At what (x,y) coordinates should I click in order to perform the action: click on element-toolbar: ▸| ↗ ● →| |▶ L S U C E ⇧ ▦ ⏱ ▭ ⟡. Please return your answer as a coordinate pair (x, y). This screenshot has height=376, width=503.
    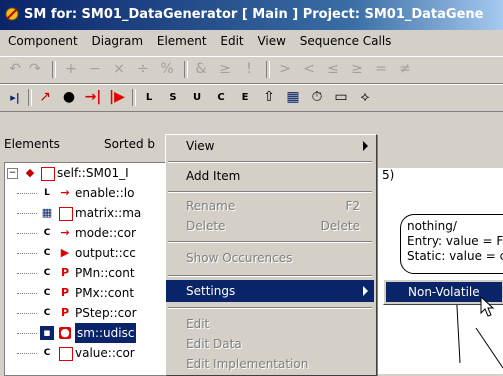
    Looking at the image, I should click on (251, 98).